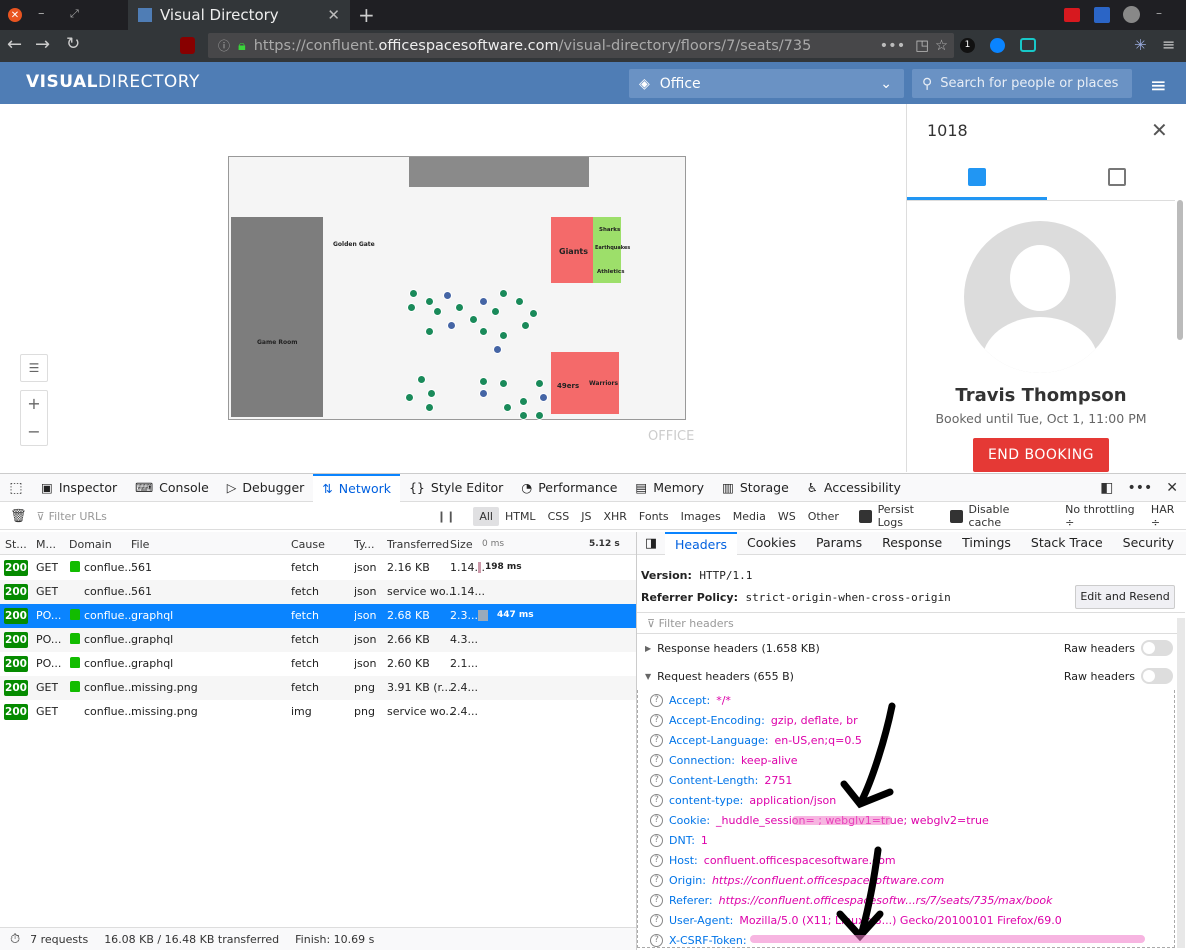  I want to click on header-row: ? Host: confluent.officespacesoftware.com, so click(912, 860).